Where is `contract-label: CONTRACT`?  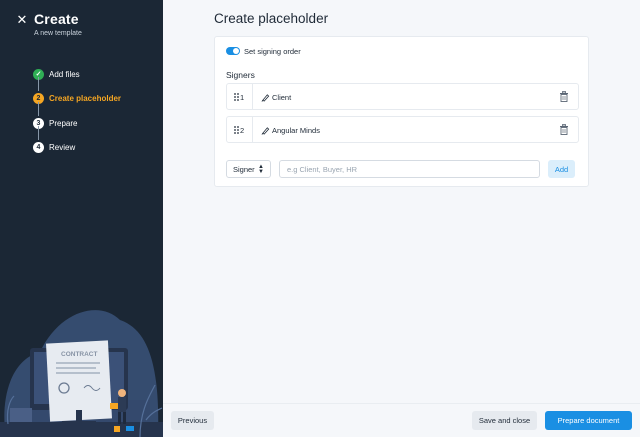 contract-label: CONTRACT is located at coordinates (79, 354).